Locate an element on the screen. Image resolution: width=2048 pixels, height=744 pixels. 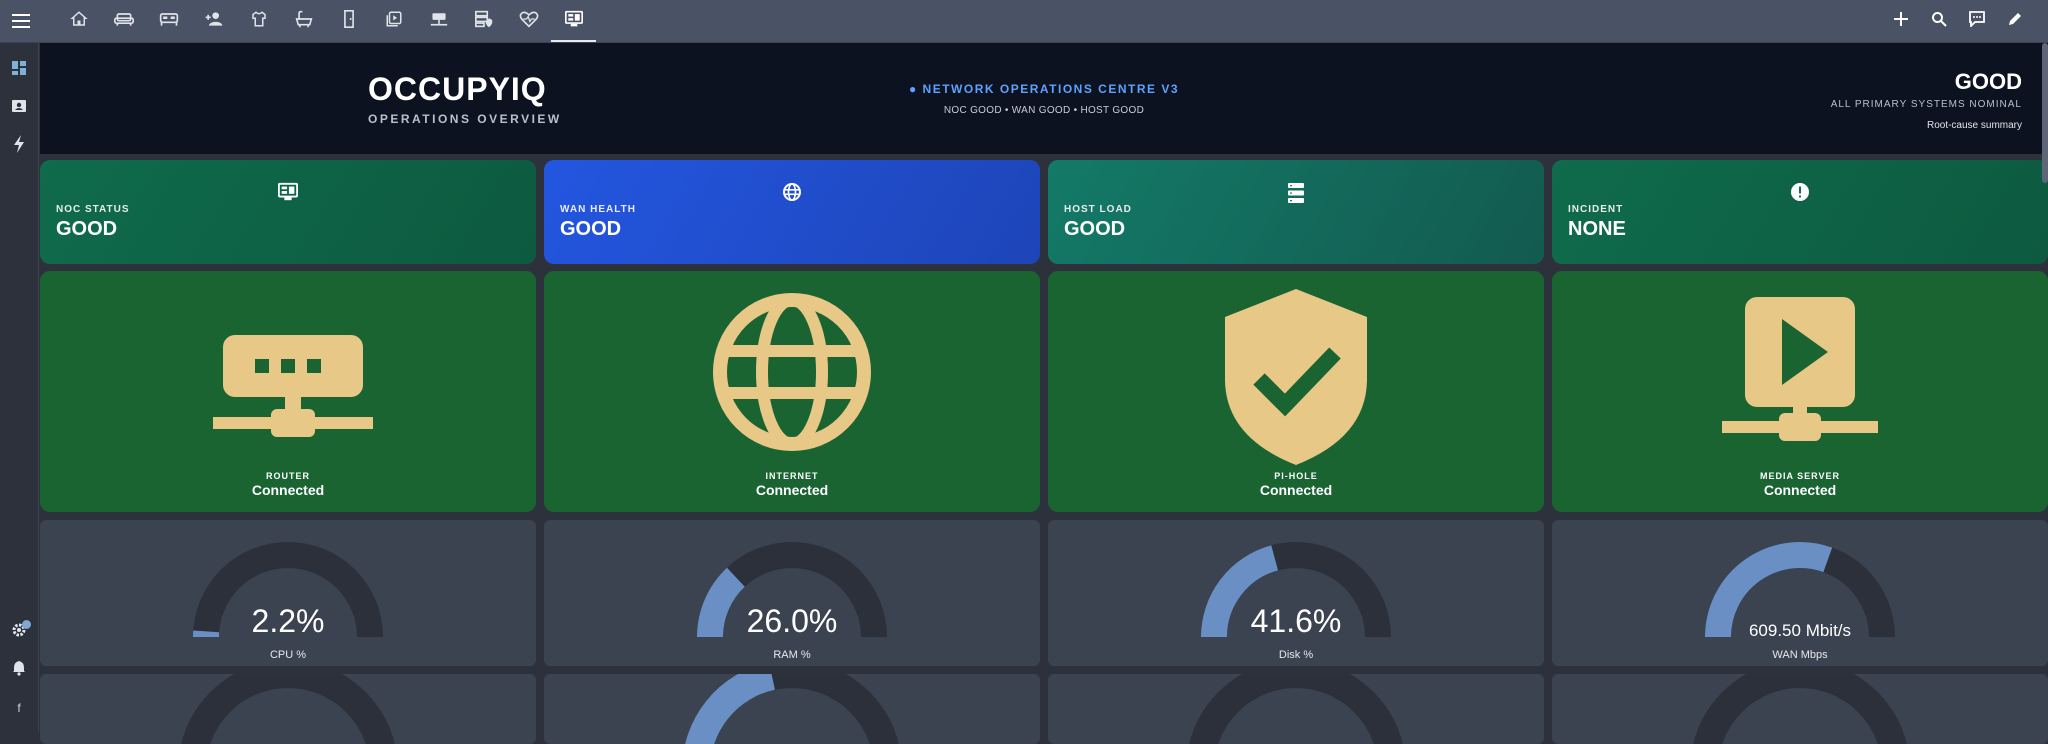
gauge-value: 609.50 Mbit/s is located at coordinates (1800, 631).